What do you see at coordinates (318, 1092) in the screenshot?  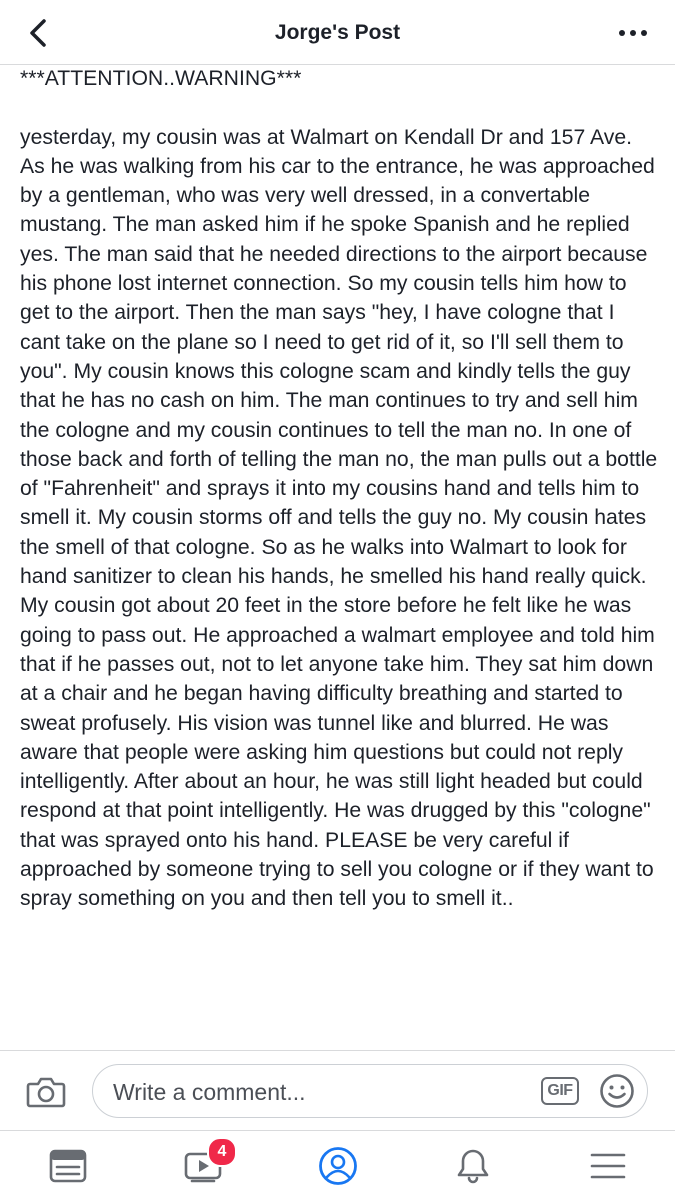 I see `comment-input` at bounding box center [318, 1092].